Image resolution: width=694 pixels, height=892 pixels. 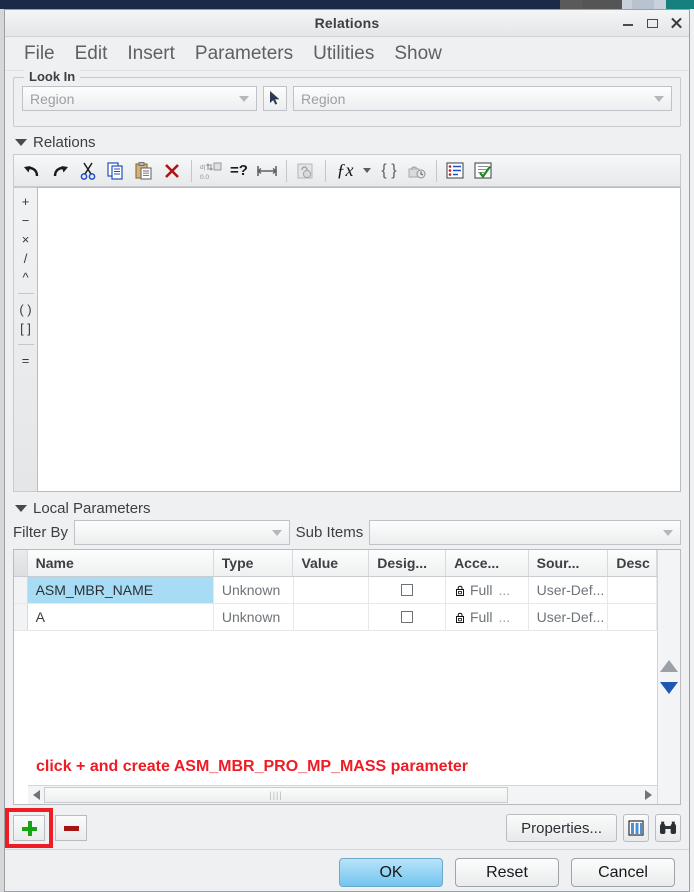 I want to click on show-relations-button, so click(x=456, y=170).